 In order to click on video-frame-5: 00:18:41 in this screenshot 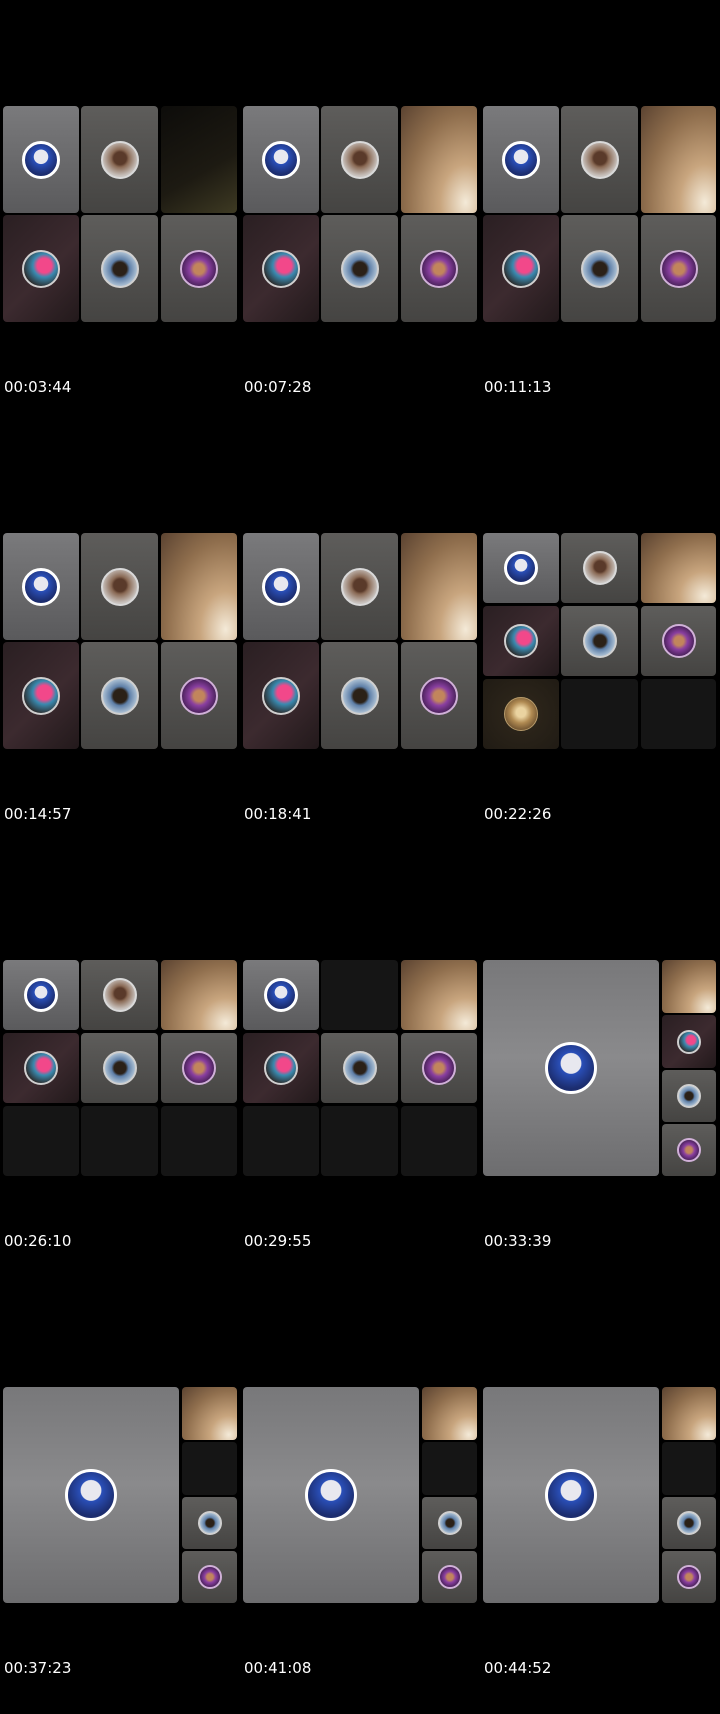, I will do `click(358, 696)`.